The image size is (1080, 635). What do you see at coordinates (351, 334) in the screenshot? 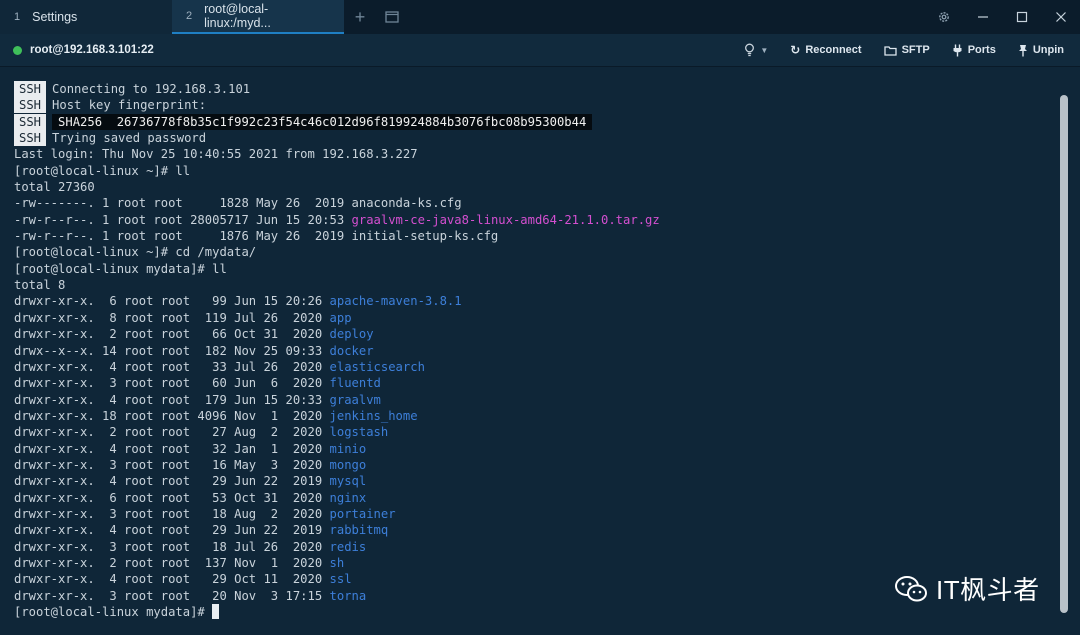
I see `dir-name: deploy` at bounding box center [351, 334].